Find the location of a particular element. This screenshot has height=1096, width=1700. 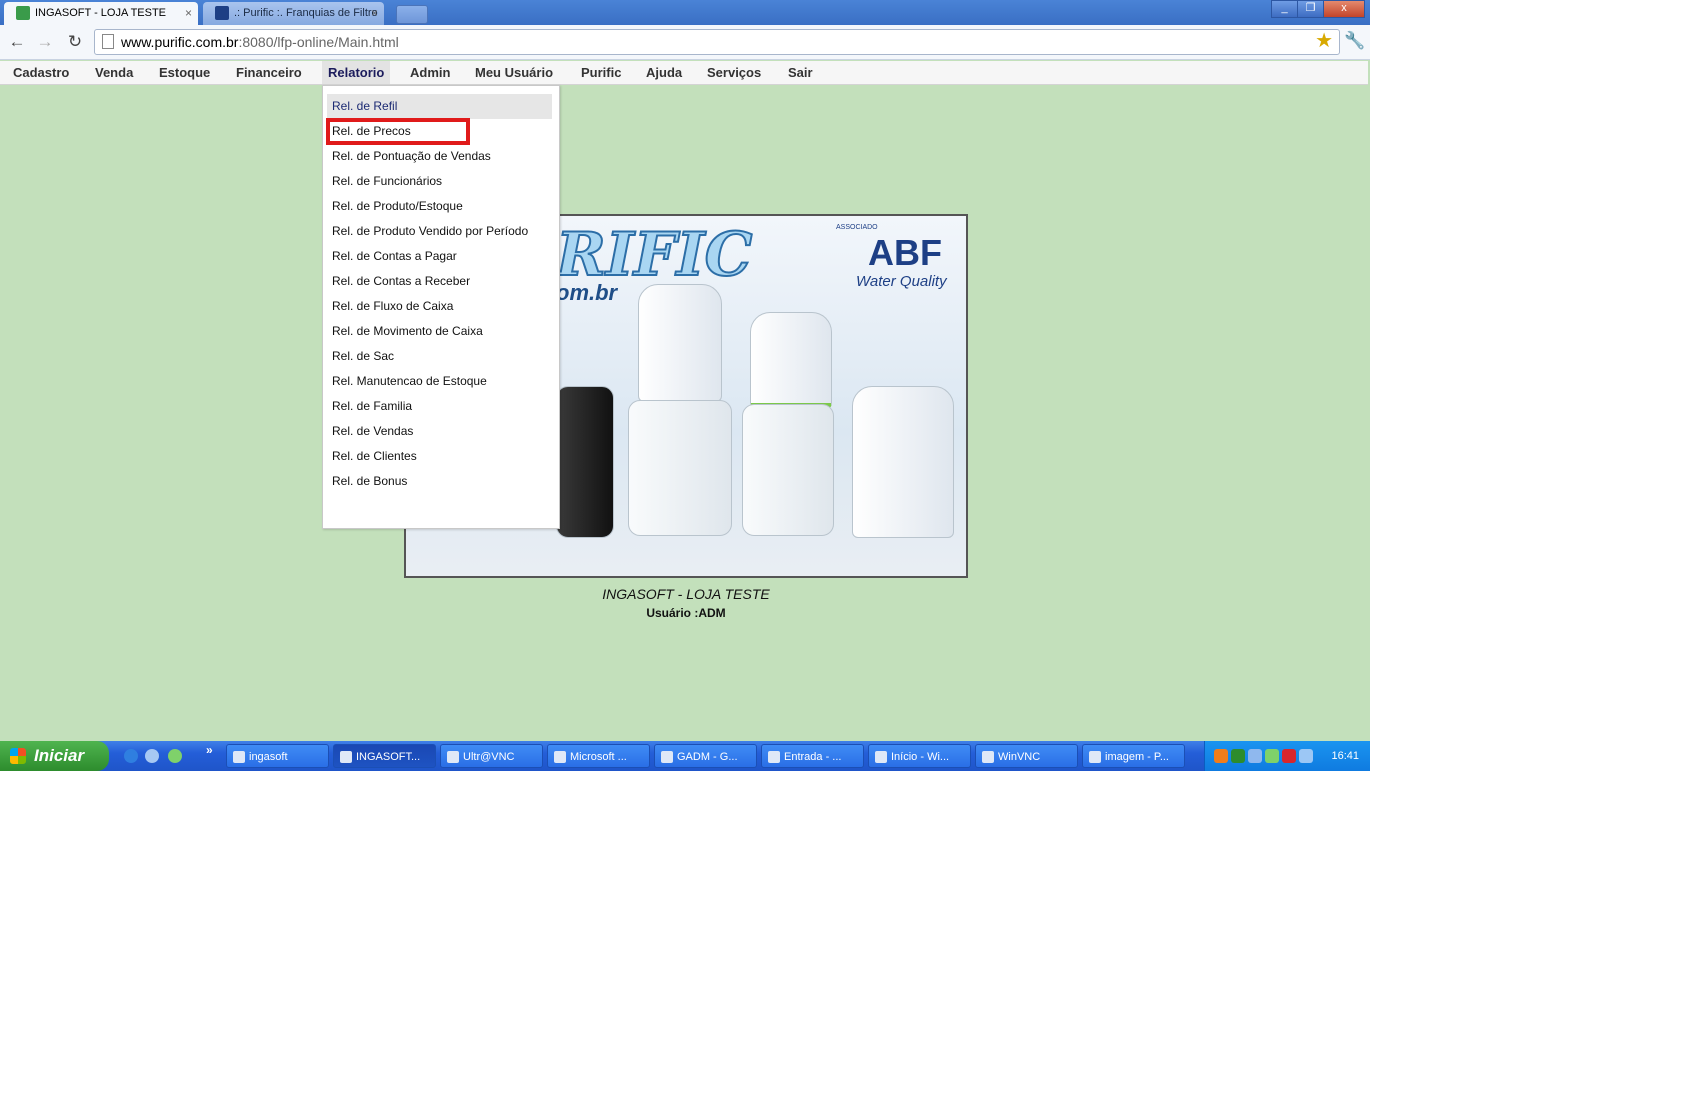

taskbar-item-ultravnc: Ultr@VNC is located at coordinates (491, 756).